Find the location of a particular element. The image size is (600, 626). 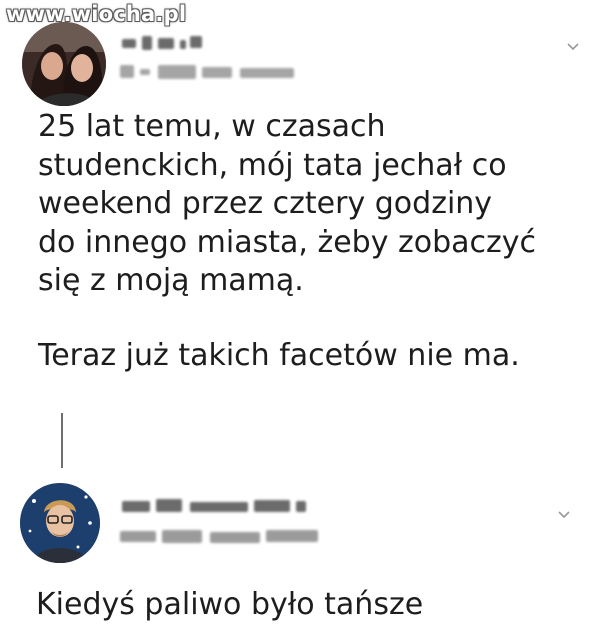

reply-body: Kiedyś paliwo było tańsze is located at coordinates (230, 604).